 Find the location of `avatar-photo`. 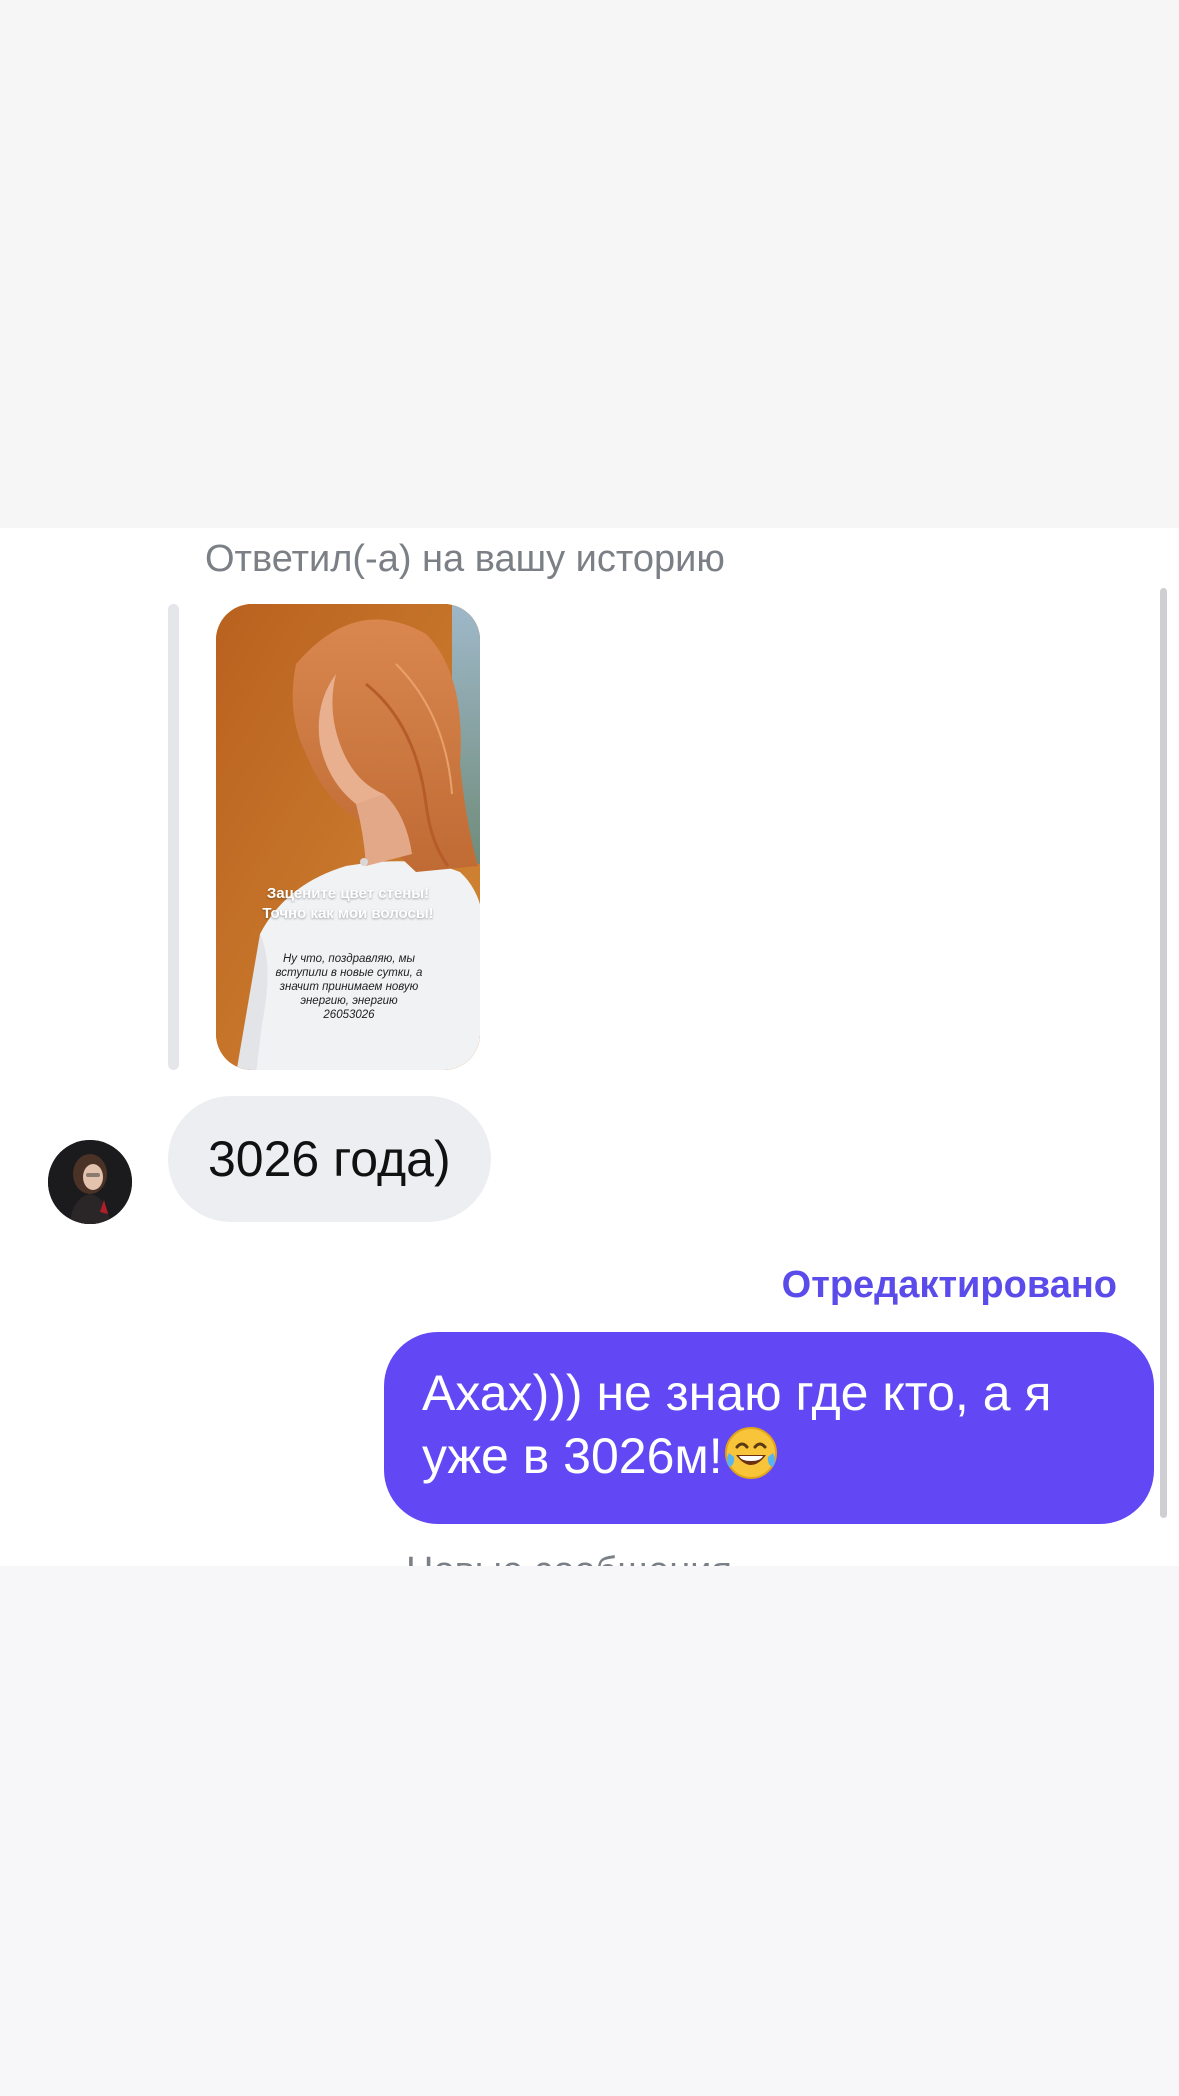

avatar-photo is located at coordinates (90, 1182).